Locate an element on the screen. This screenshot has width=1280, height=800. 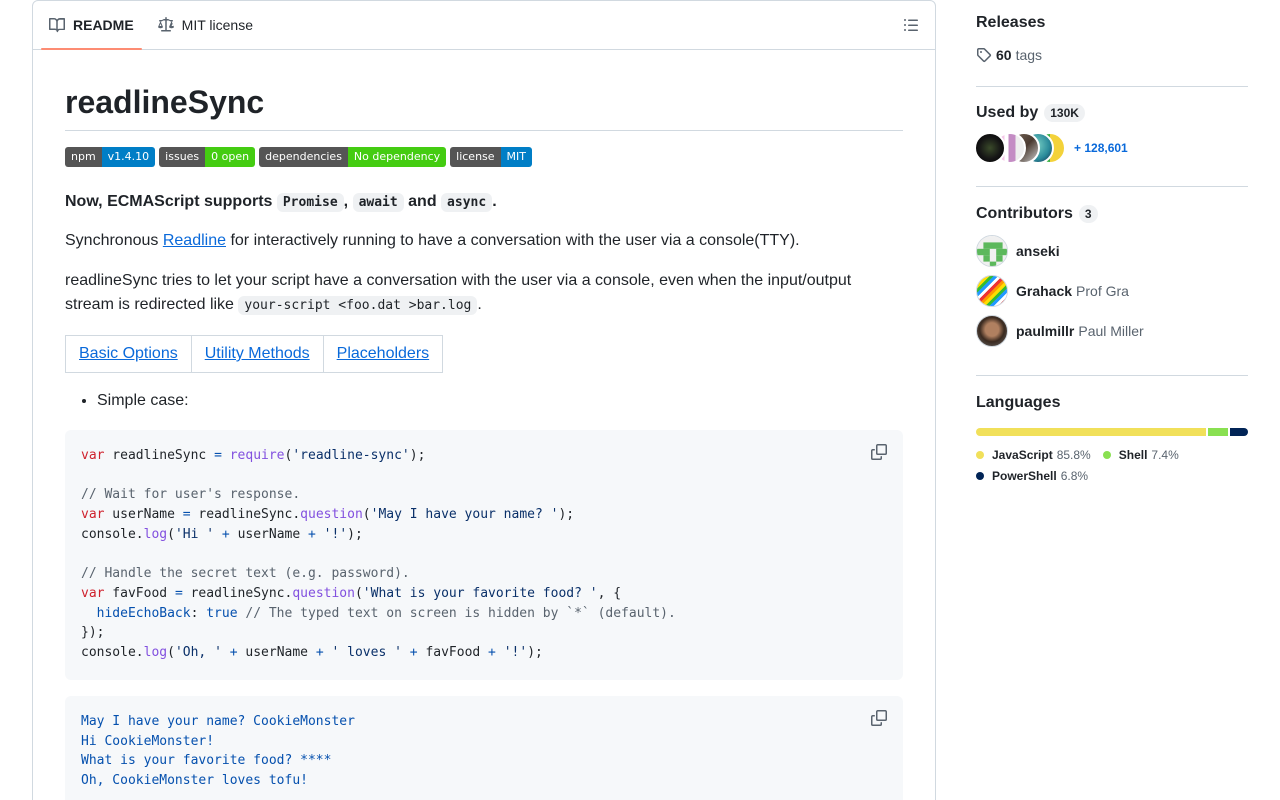
used-by-heading: Used by 130K is located at coordinates (1112, 113).